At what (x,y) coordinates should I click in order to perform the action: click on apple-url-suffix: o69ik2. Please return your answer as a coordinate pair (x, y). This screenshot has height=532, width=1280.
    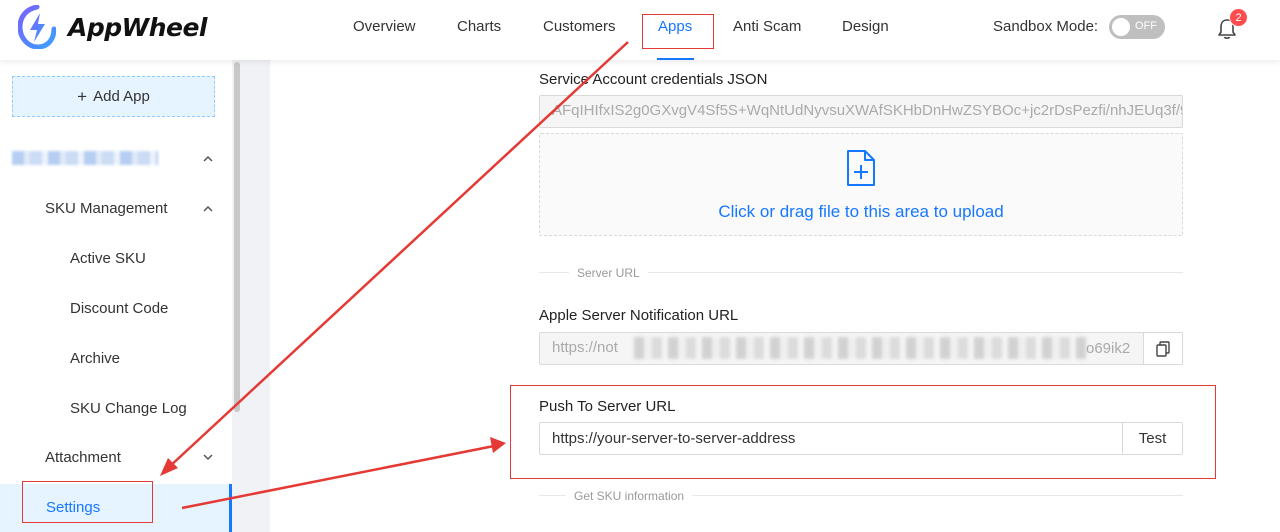
    Looking at the image, I should click on (1108, 348).